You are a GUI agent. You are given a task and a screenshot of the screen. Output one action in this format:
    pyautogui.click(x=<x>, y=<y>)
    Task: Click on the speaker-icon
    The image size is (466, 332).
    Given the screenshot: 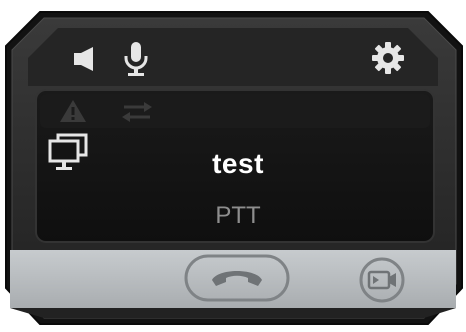 What is the action you would take?
    pyautogui.click(x=85, y=59)
    